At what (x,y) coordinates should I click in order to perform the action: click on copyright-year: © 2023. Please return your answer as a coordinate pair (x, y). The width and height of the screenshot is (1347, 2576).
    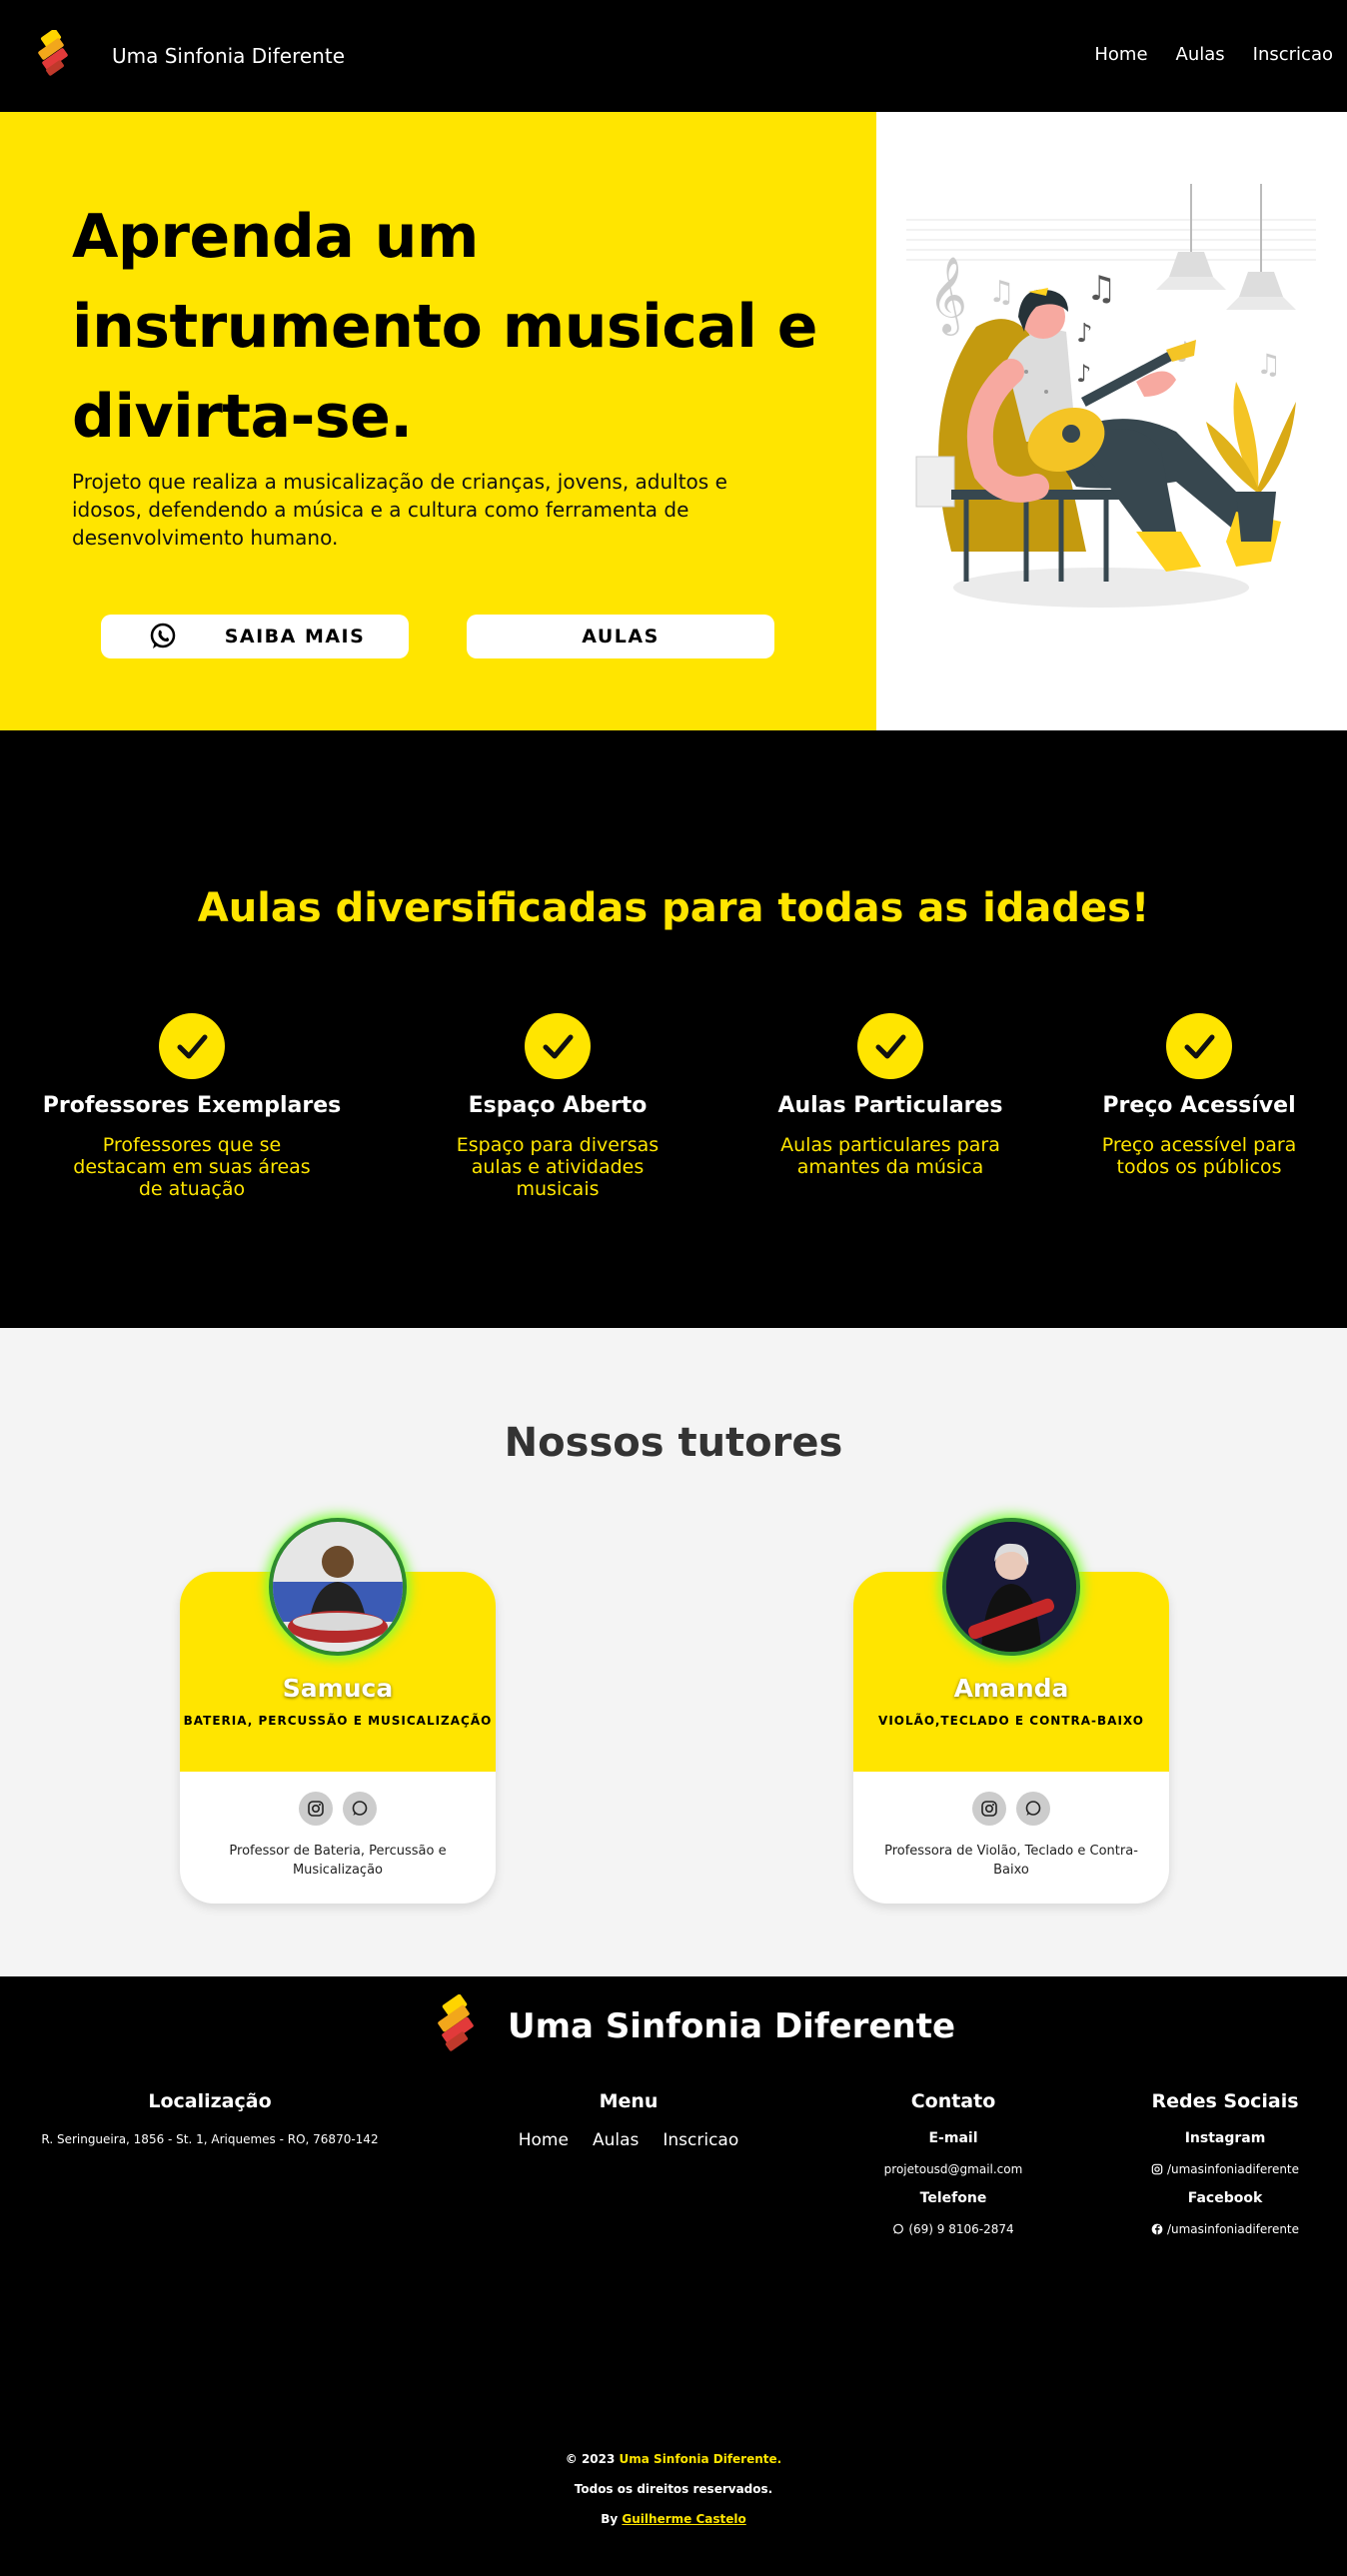
    Looking at the image, I should click on (590, 2459).